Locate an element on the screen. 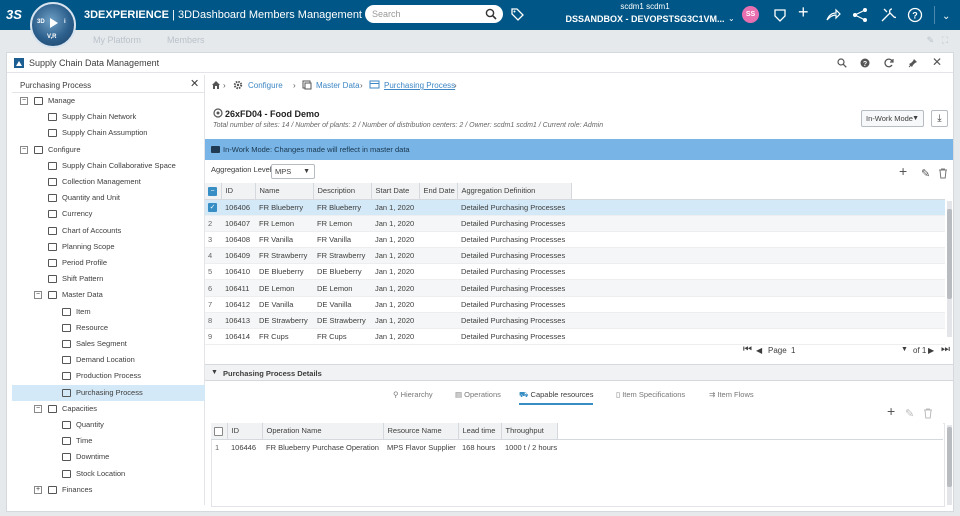 This screenshot has height=516, width=960. select-all-checkbox: − is located at coordinates (213, 191).